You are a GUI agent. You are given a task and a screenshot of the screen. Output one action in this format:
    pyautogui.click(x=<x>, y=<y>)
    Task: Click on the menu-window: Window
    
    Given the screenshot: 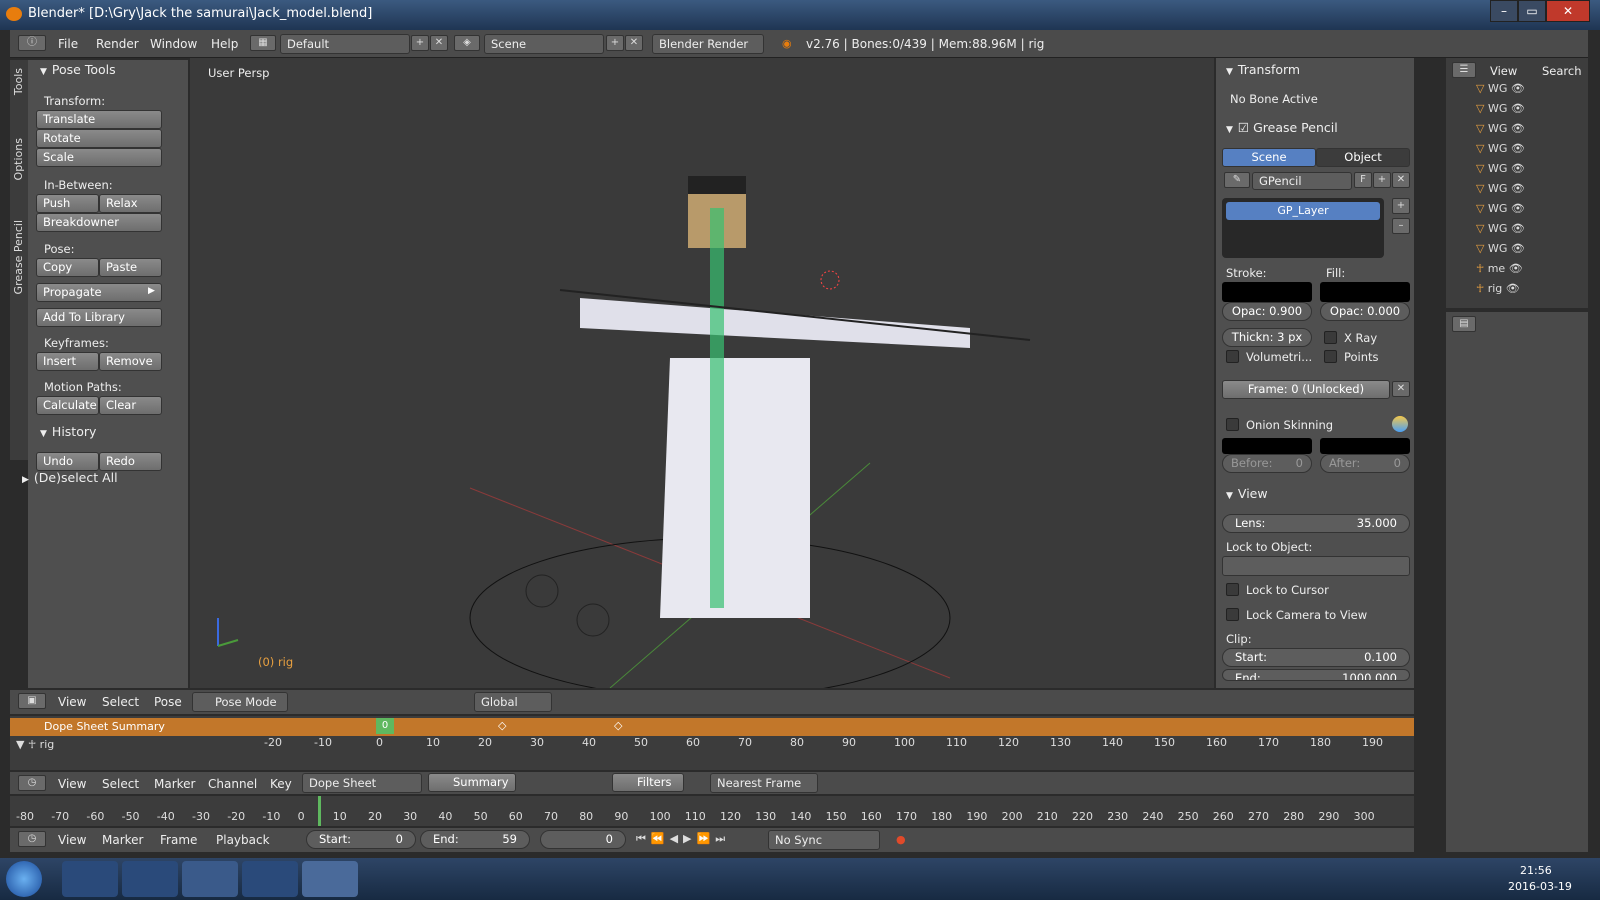 What is the action you would take?
    pyautogui.click(x=173, y=44)
    